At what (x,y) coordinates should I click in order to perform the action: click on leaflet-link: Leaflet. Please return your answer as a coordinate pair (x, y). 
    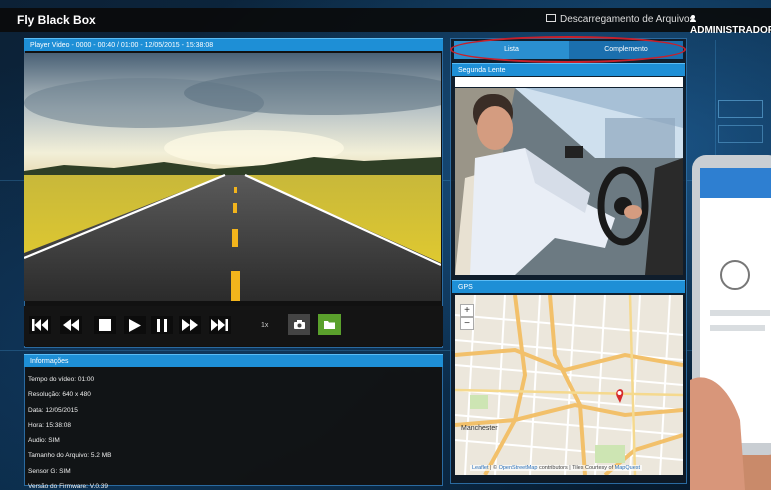
    Looking at the image, I should click on (480, 468).